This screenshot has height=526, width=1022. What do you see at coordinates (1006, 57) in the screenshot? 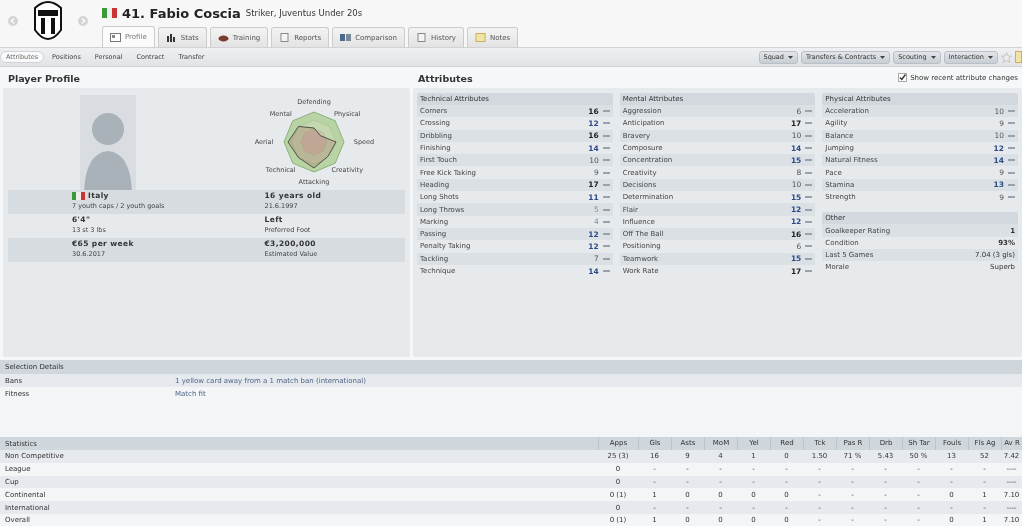
I see `star-icon` at bounding box center [1006, 57].